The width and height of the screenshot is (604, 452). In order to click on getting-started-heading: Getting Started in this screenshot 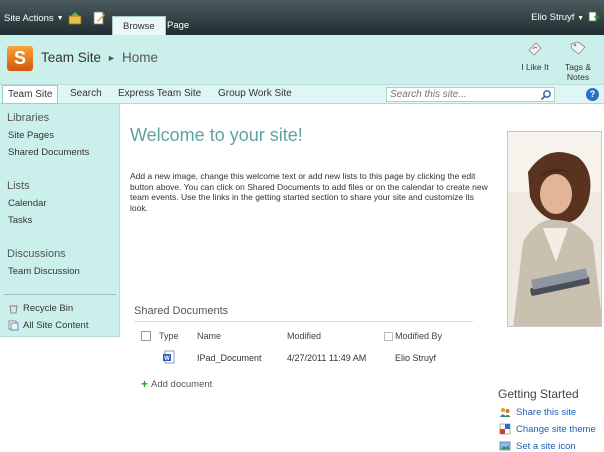, I will do `click(538, 394)`.